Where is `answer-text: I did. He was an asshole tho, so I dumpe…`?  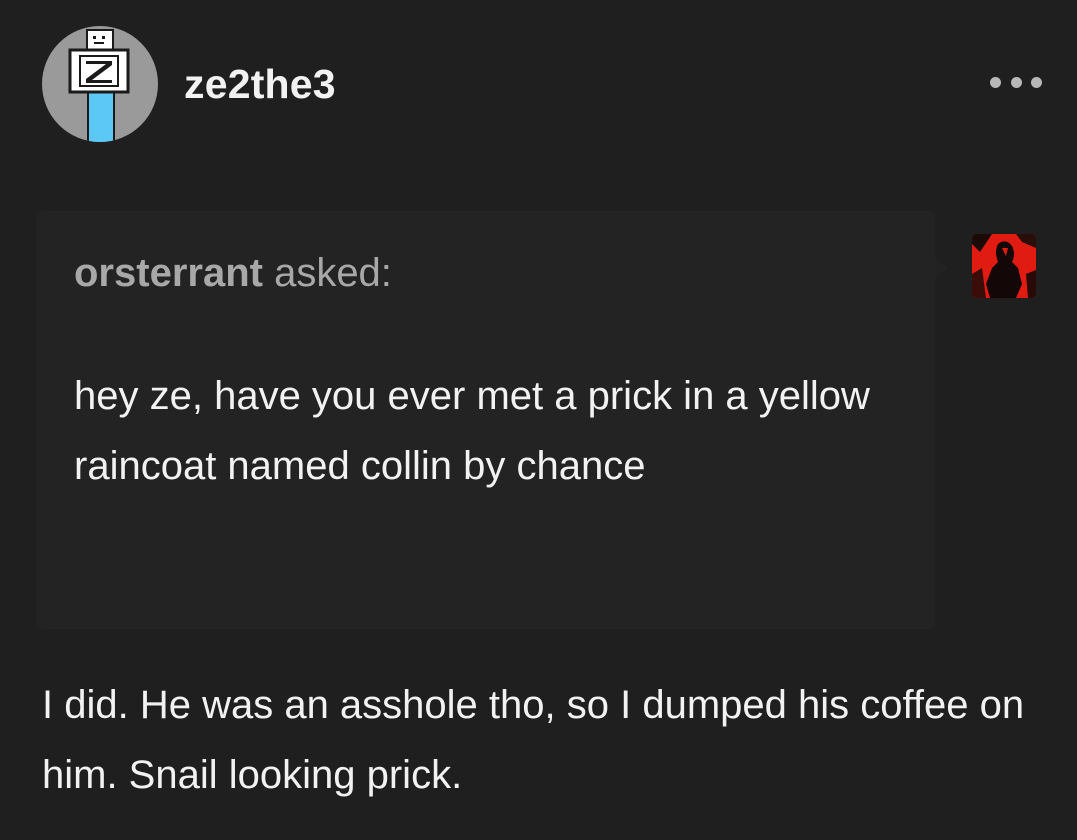
answer-text: I did. He was an asshole tho, so I dumpe… is located at coordinates (533, 740).